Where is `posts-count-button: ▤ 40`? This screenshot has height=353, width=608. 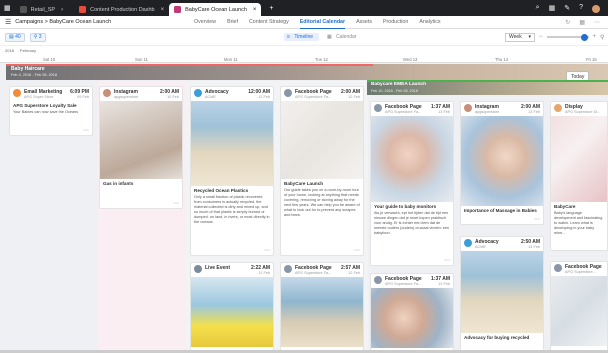 posts-count-button: ▤ 40 is located at coordinates (15, 37).